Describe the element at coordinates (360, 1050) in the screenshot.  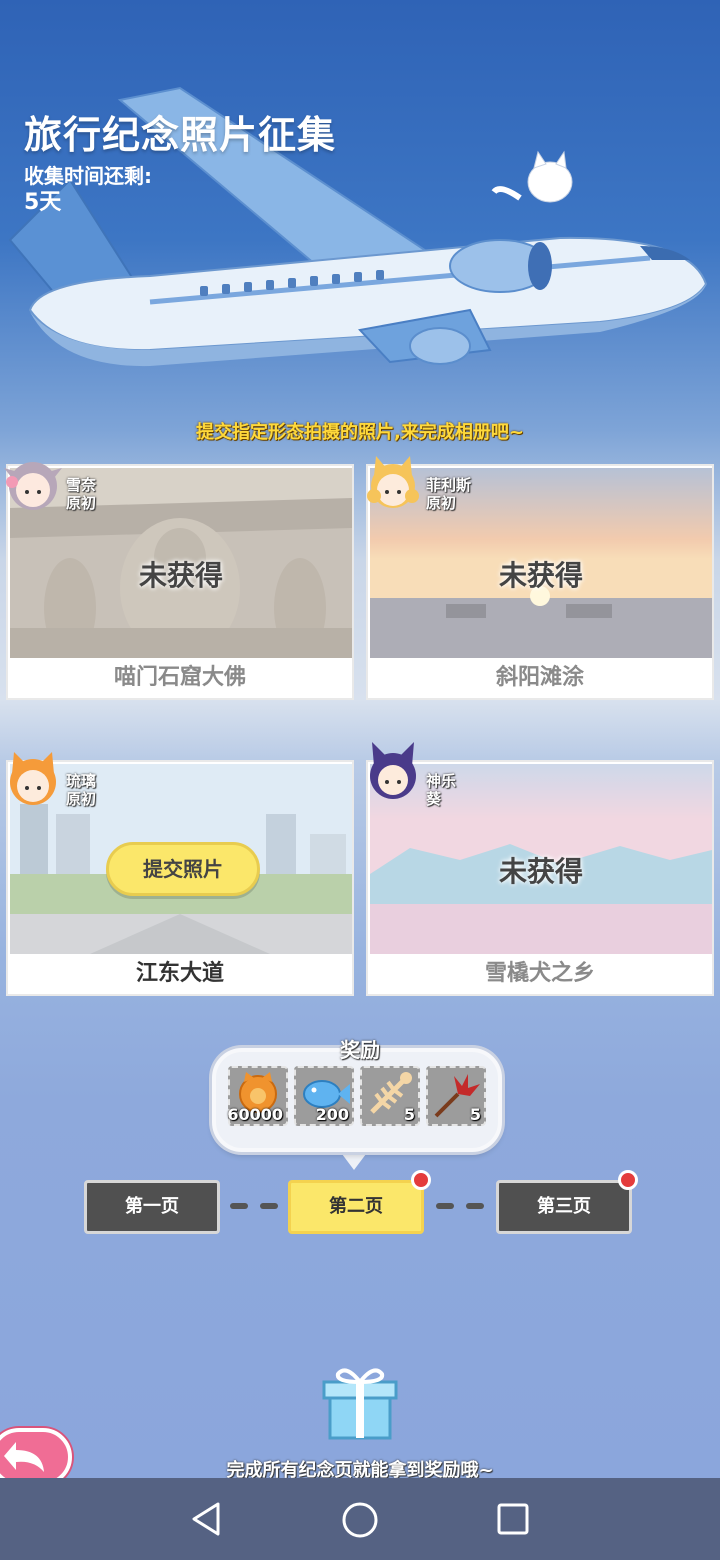
I see `reward-title: 奖励` at that location.